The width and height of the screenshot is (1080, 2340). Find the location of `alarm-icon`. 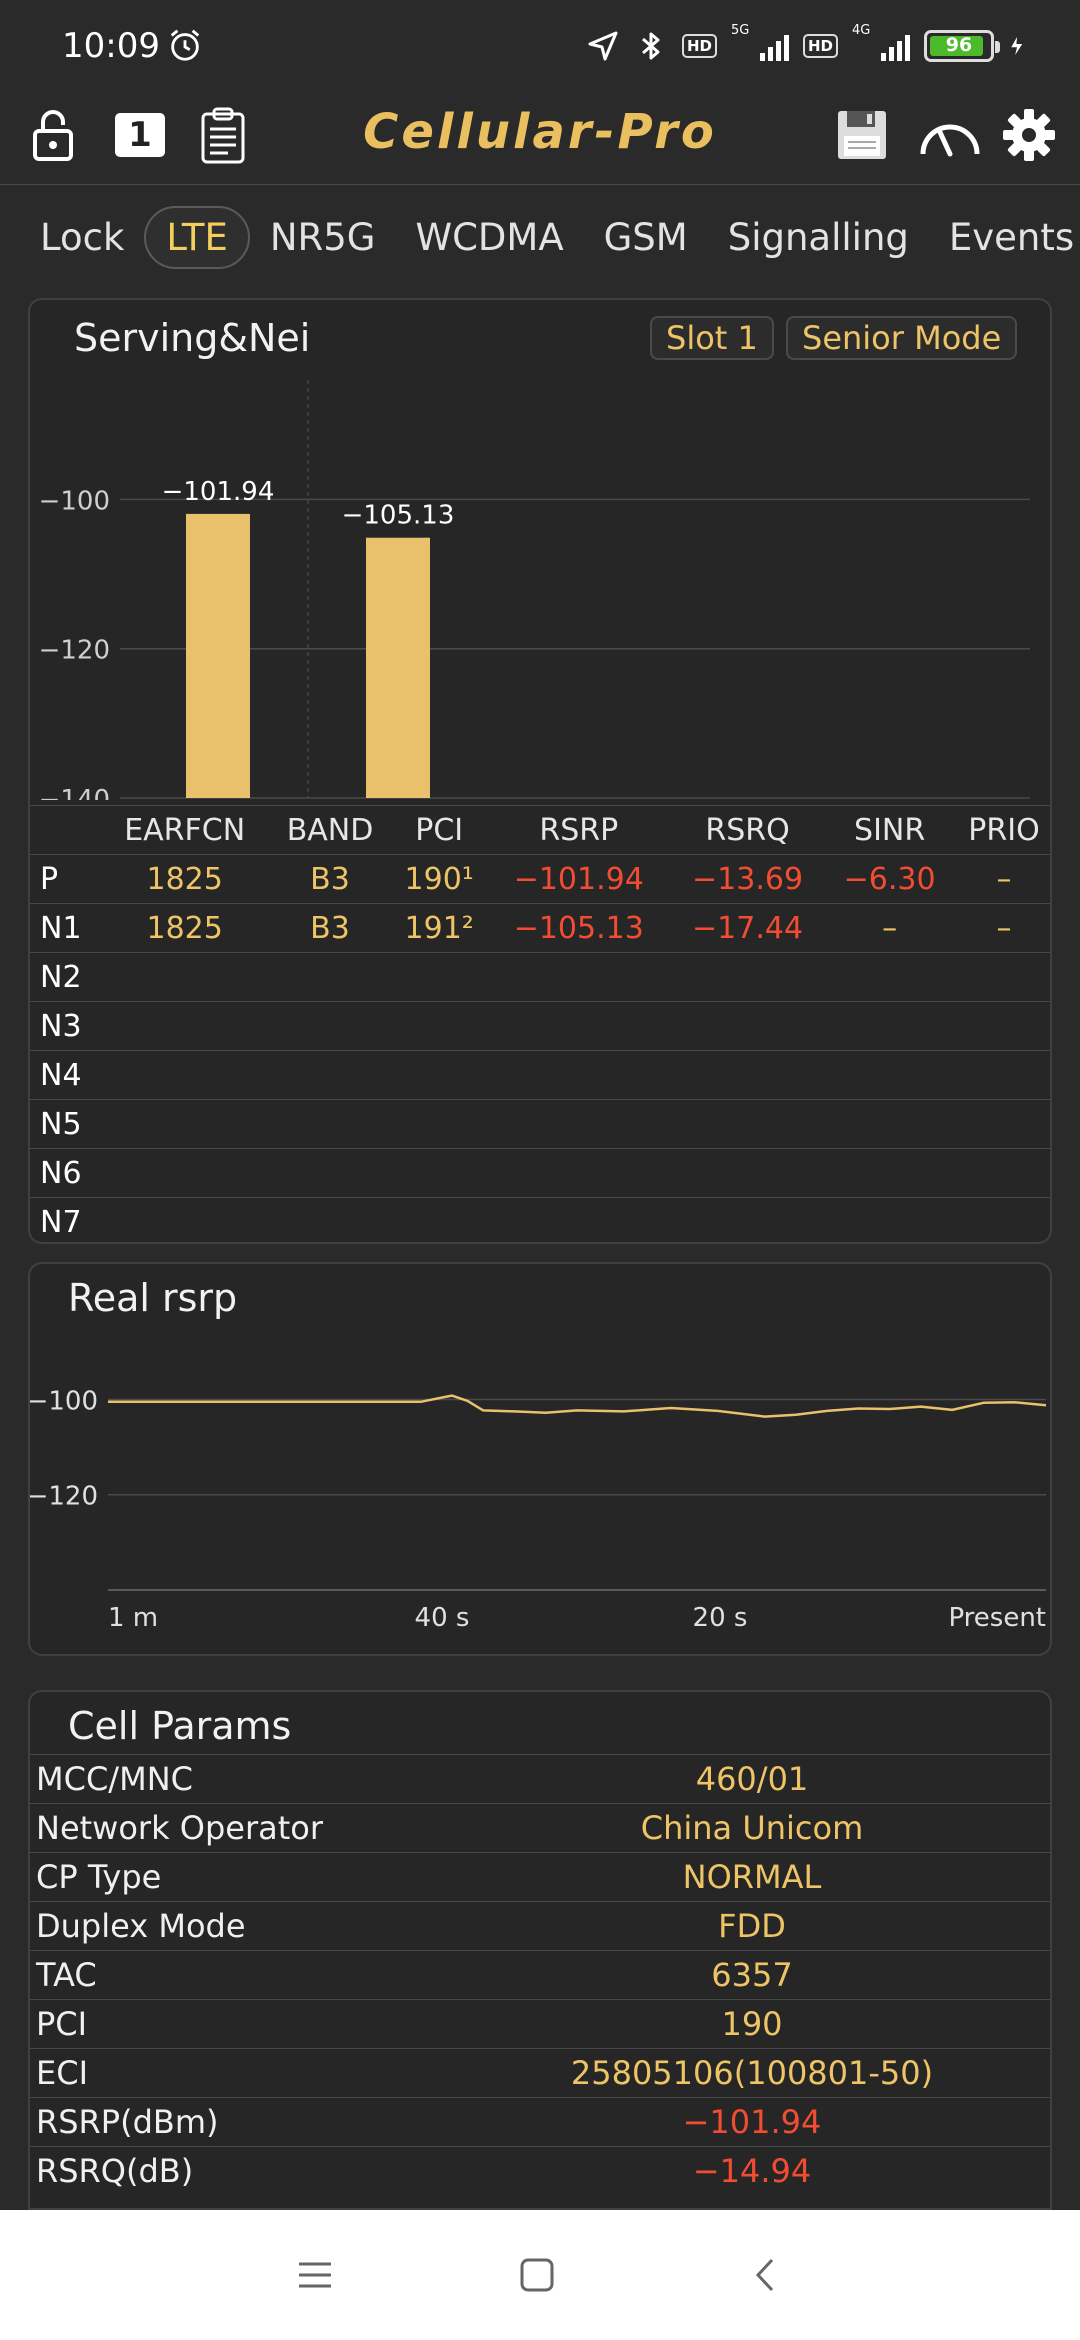

alarm-icon is located at coordinates (185, 45).